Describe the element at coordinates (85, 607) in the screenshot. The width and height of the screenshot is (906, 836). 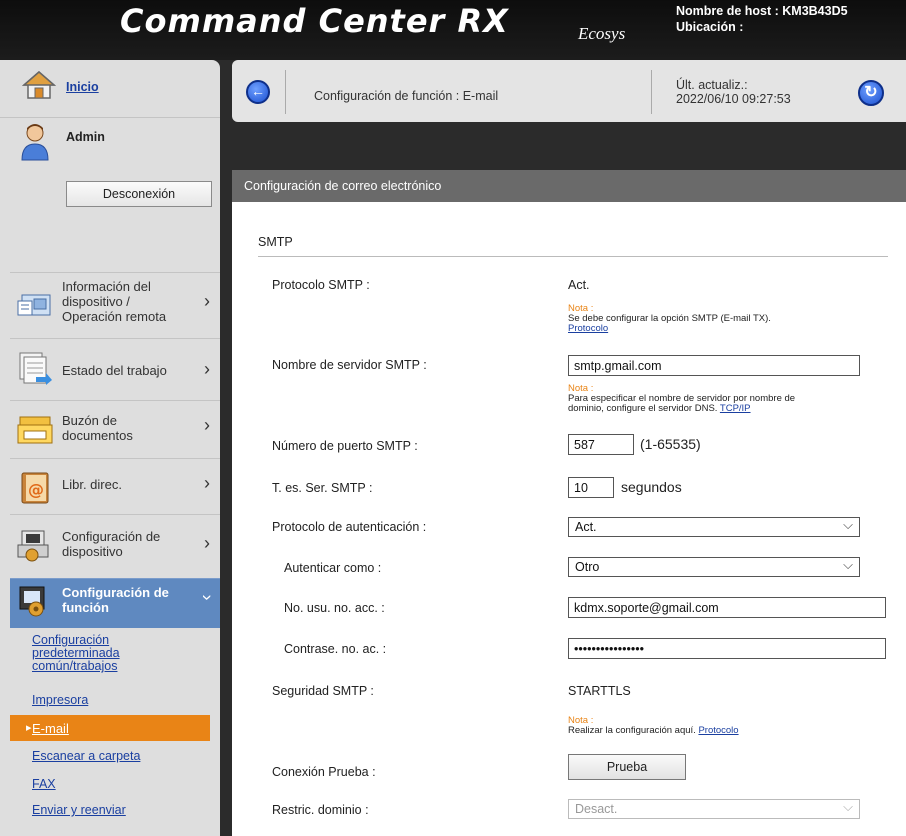
I see `nav-label-line: función` at that location.